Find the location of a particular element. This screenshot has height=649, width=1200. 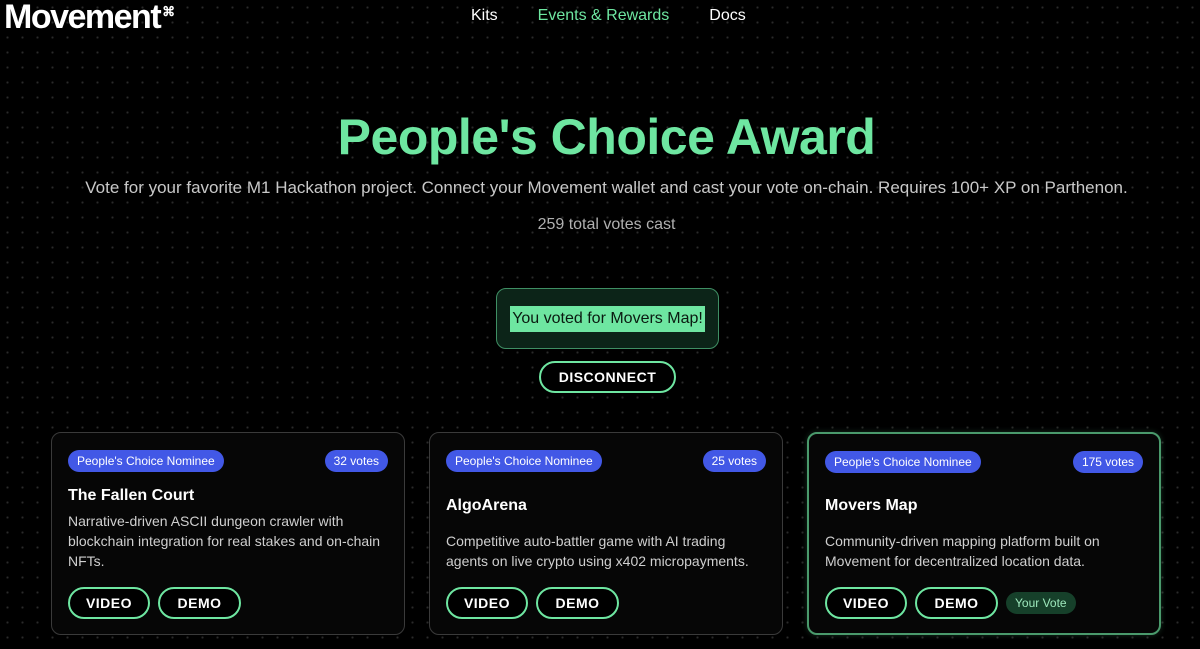

nav-docs: Docs is located at coordinates (727, 16).